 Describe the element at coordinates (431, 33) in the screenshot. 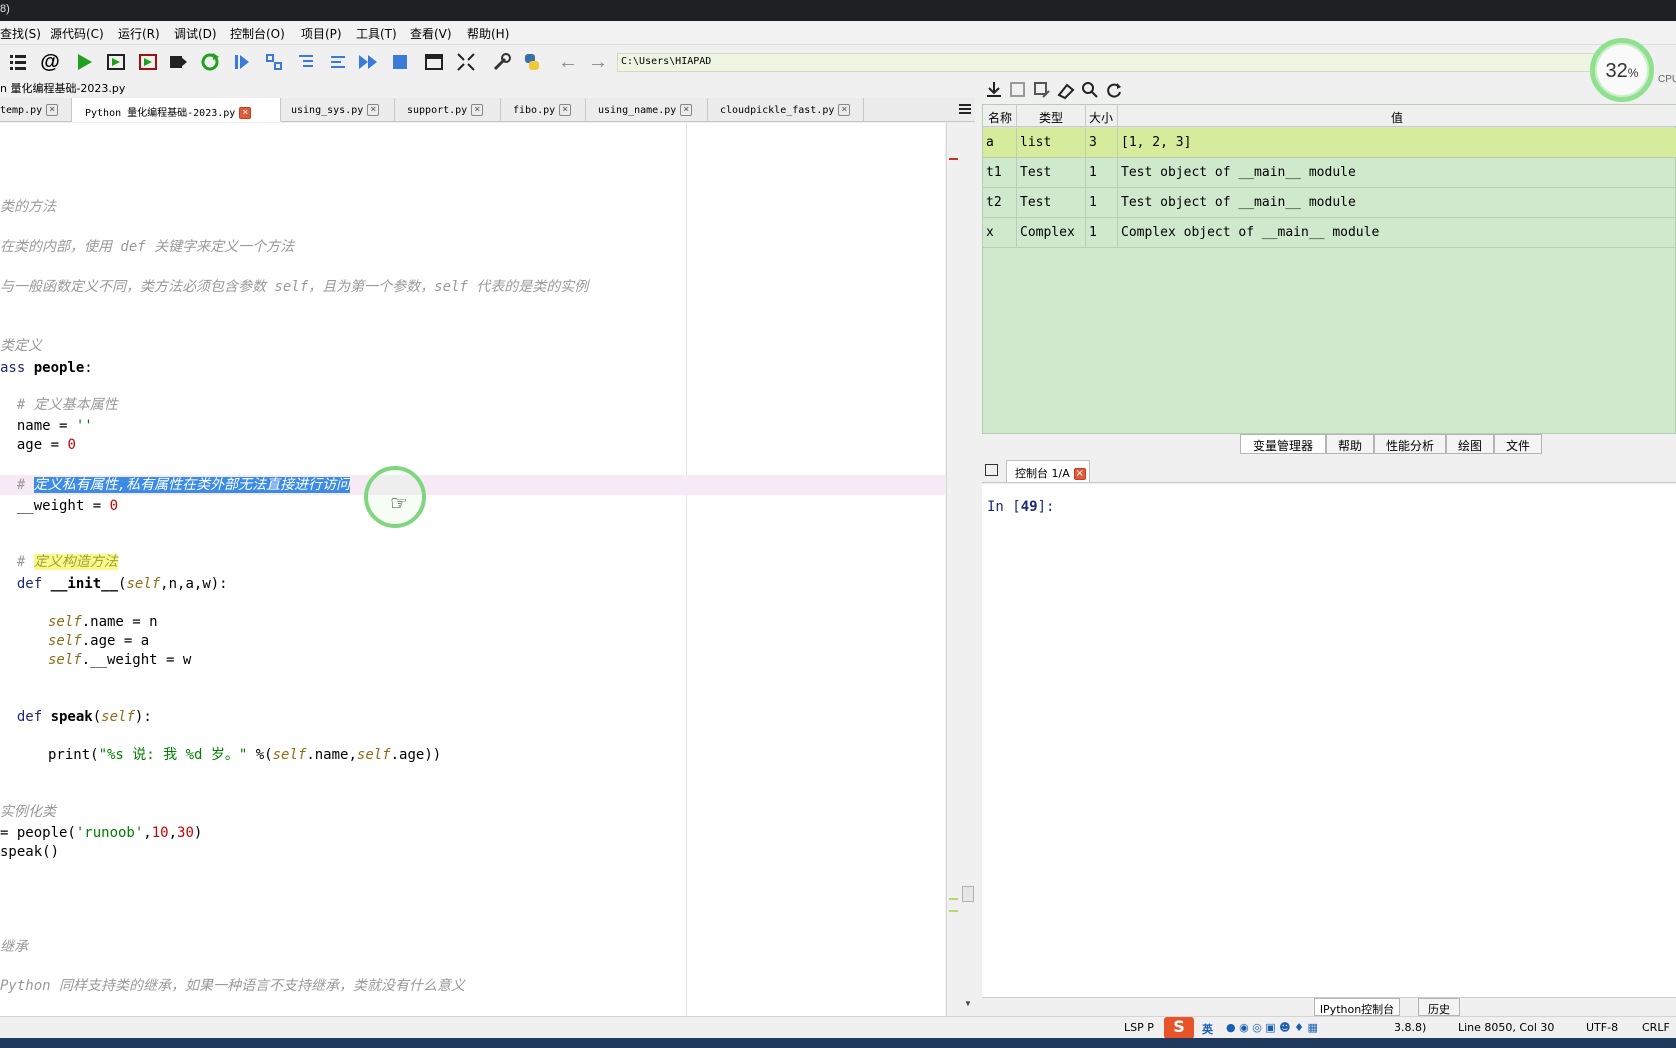

I see `menu-view: 查看(V)` at that location.